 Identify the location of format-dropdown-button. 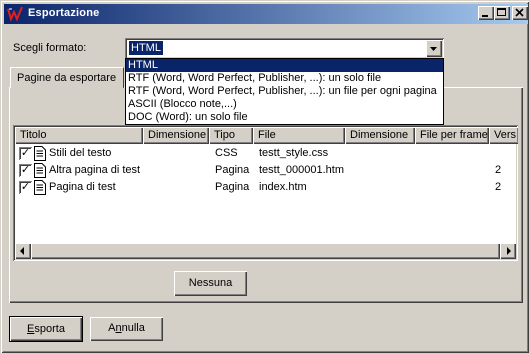
(434, 48).